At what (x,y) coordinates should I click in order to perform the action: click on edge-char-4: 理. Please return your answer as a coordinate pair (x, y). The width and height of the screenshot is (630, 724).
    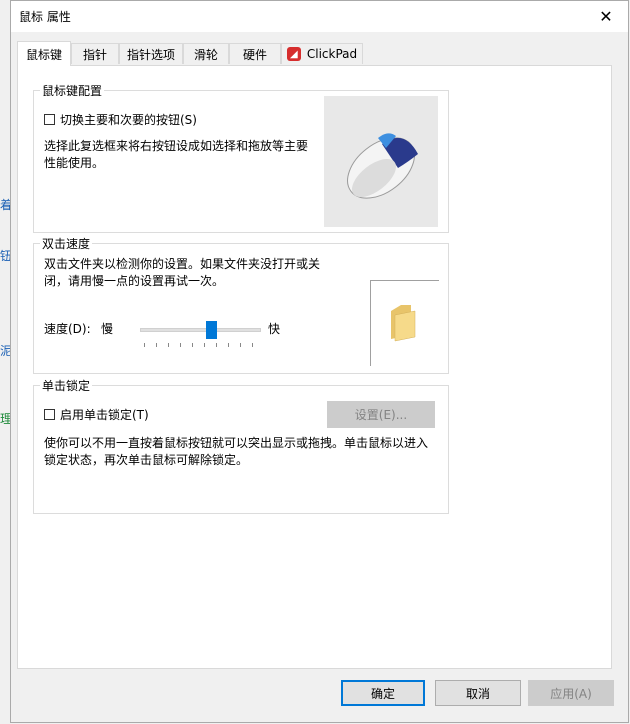
    Looking at the image, I should click on (5, 419).